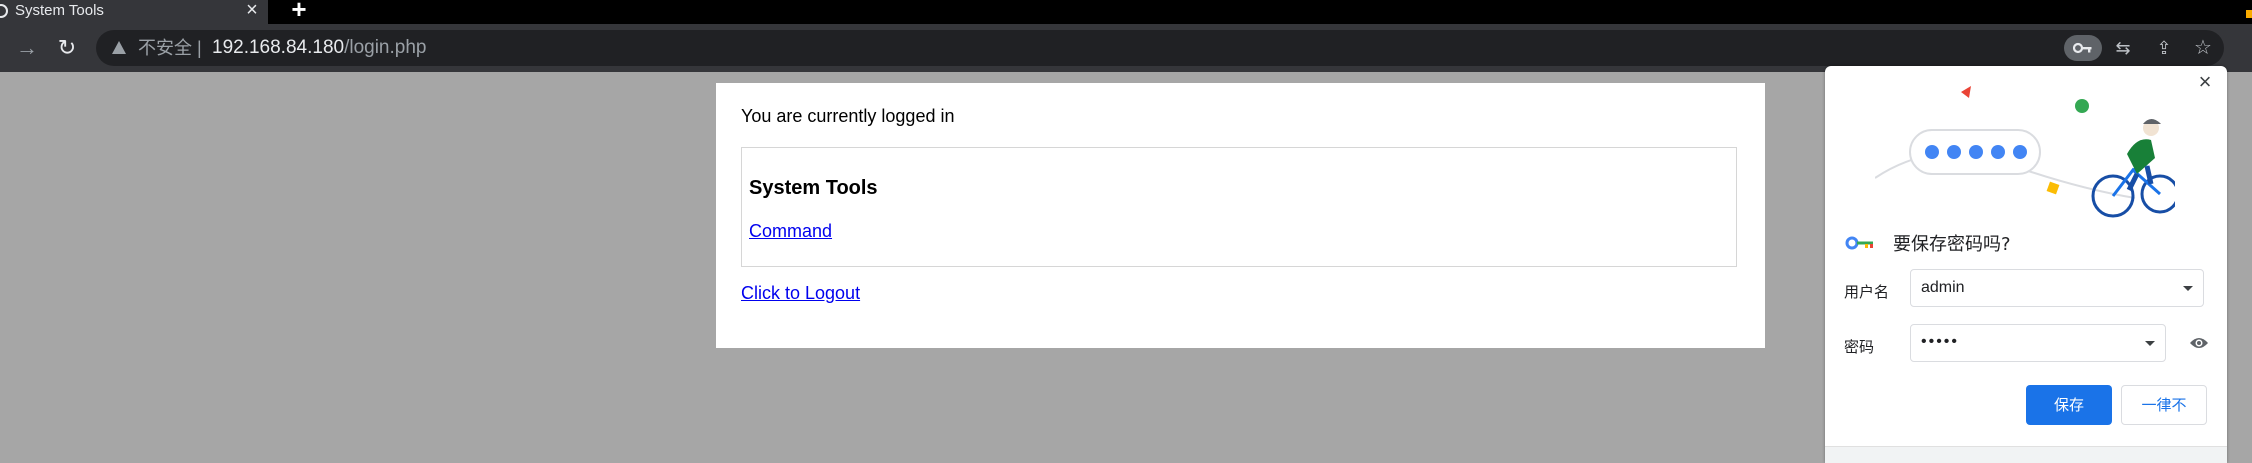 This screenshot has height=463, width=2252. Describe the element at coordinates (2199, 343) in the screenshot. I see `eye-icon` at that location.